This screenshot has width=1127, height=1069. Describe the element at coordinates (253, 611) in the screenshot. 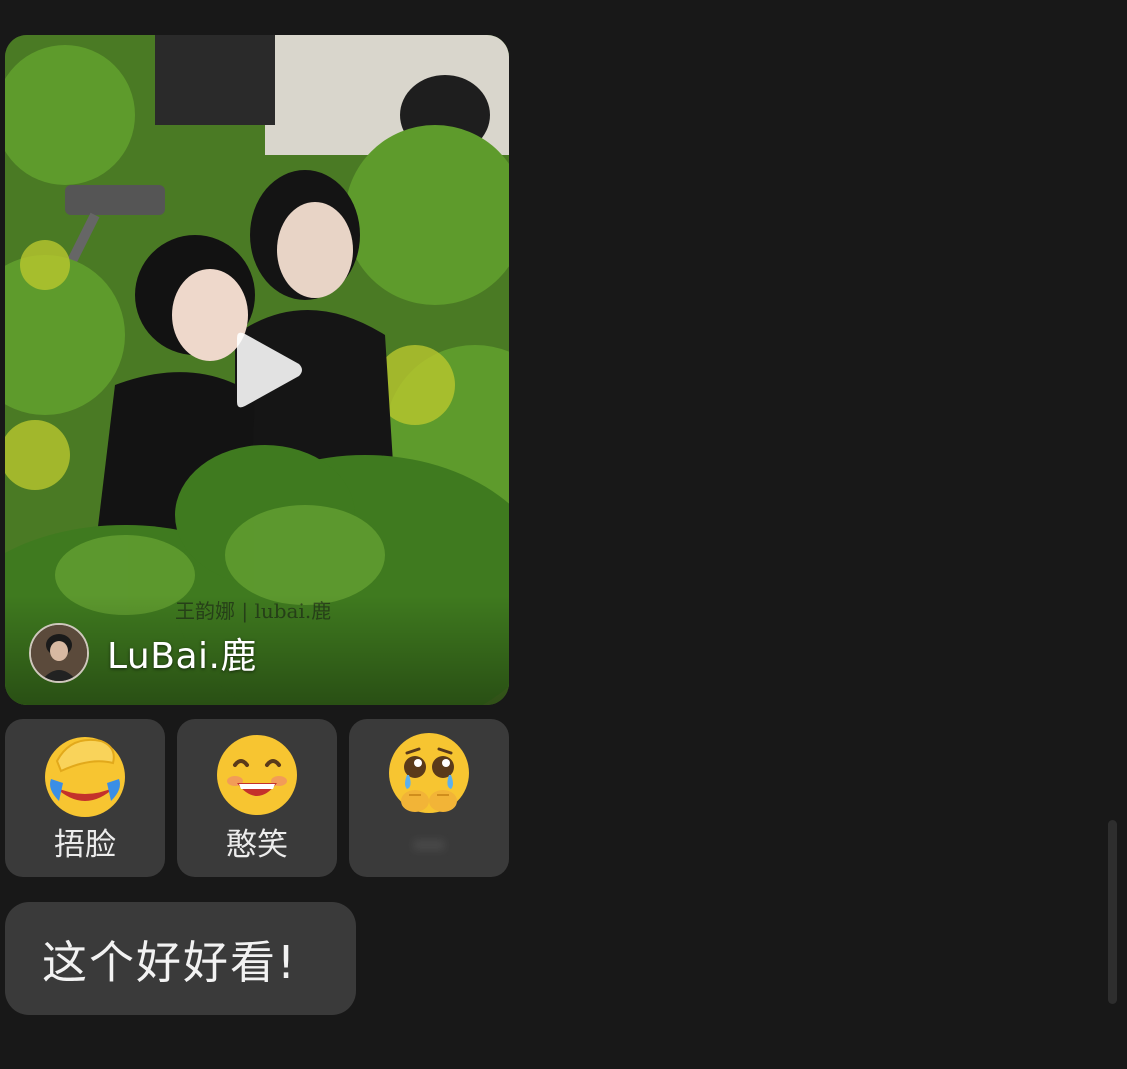

I see `watermark-text: 王韵娜 | lubai.鹿` at that location.